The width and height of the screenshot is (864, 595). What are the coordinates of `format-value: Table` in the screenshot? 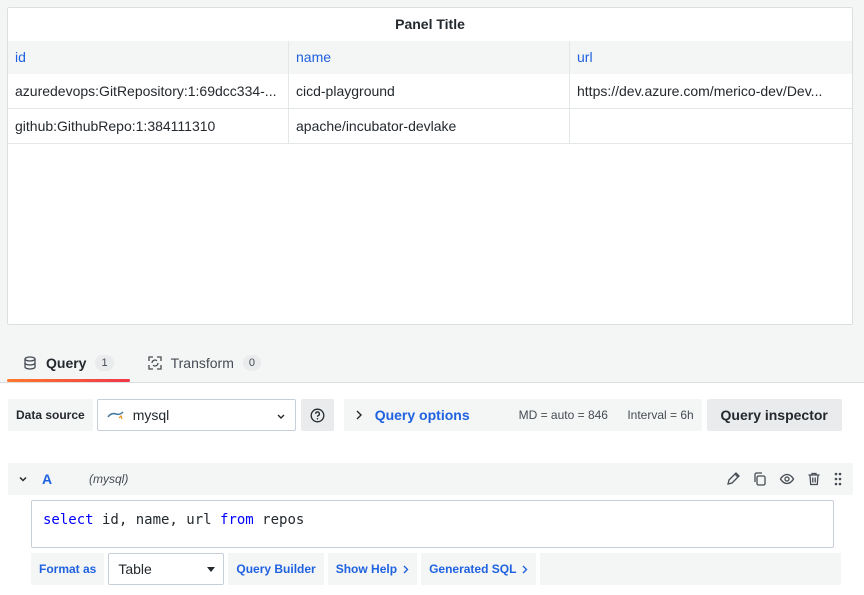 It's located at (135, 569).